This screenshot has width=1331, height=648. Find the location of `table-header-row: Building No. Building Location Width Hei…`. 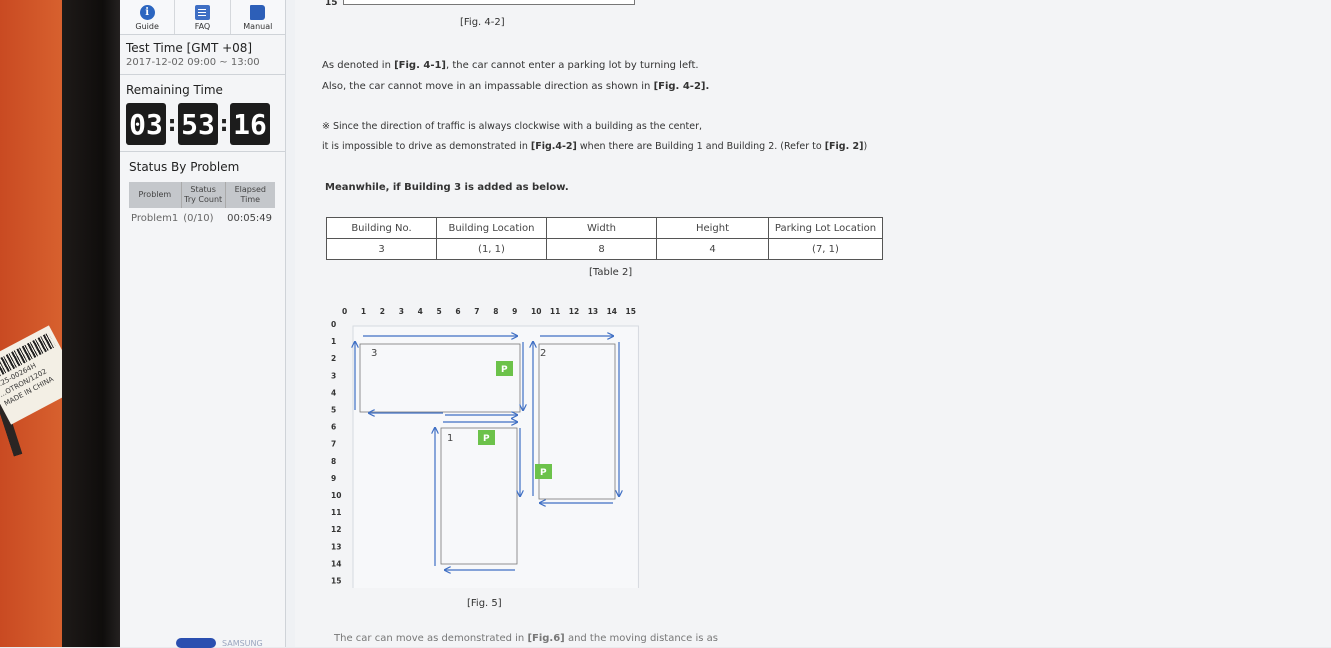

table-header-row: Building No. Building Location Width Hei… is located at coordinates (604, 228).